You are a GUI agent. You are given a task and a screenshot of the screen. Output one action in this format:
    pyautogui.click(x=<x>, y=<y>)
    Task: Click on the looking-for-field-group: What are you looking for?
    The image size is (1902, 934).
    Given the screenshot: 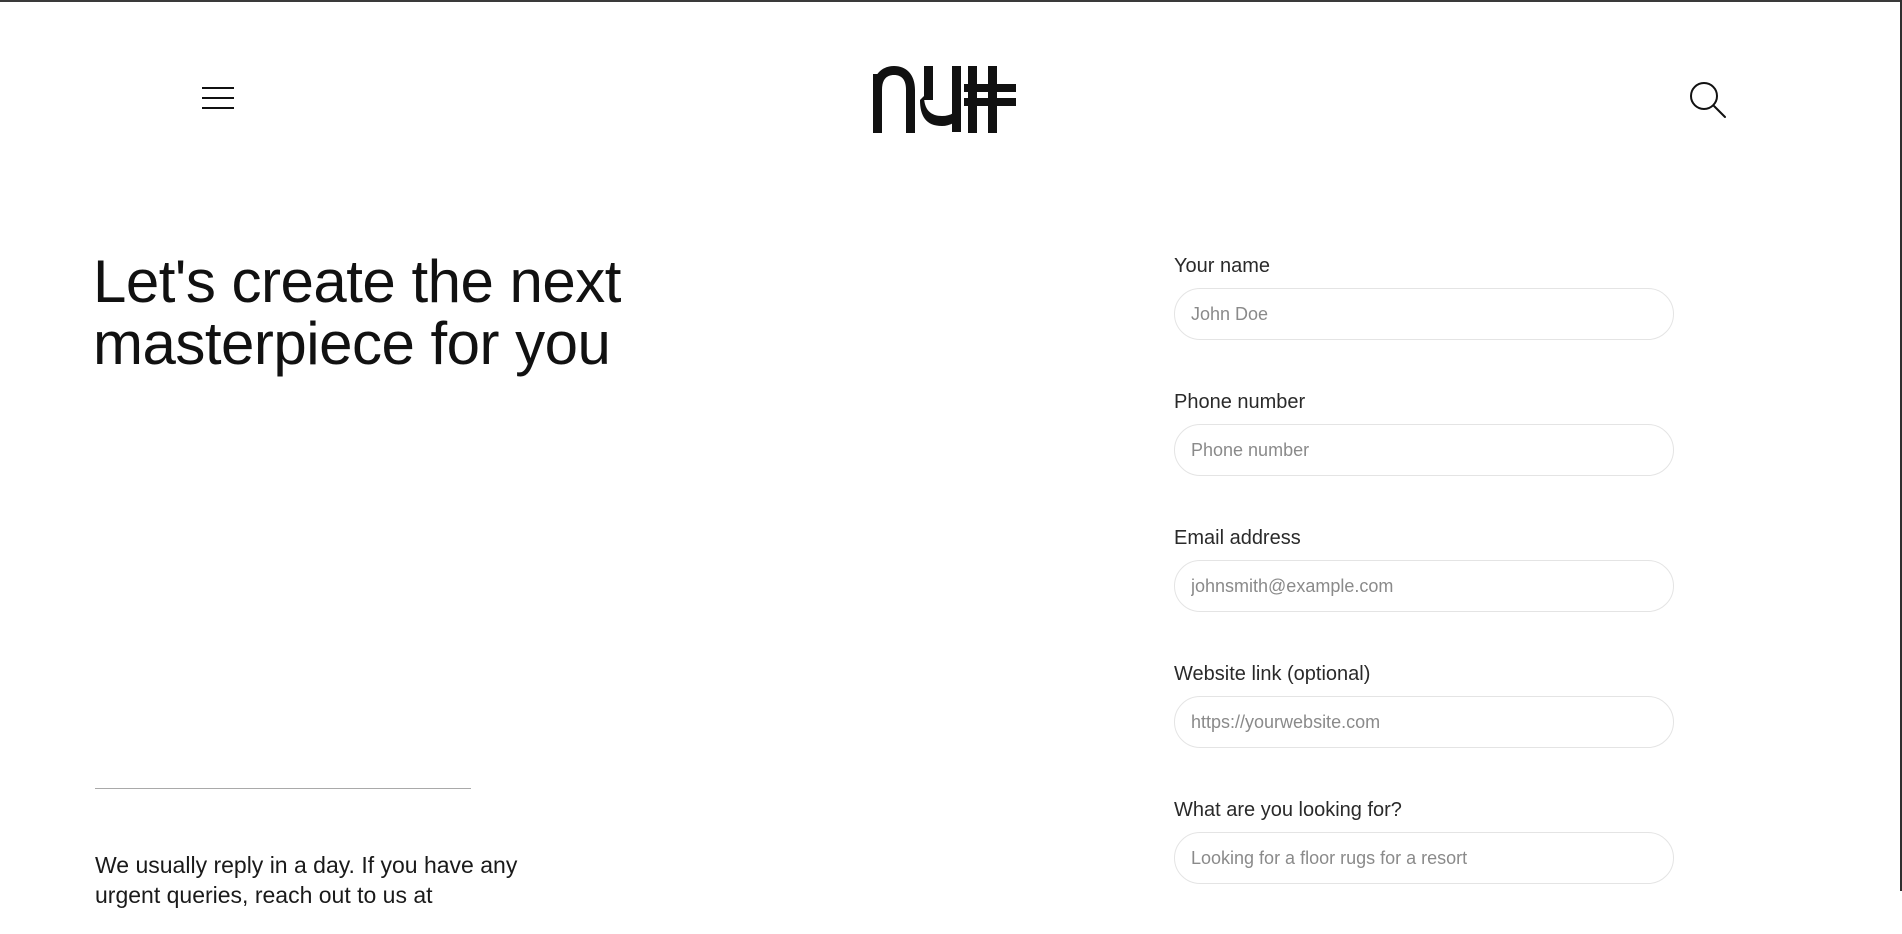 What is the action you would take?
    pyautogui.click(x=1424, y=866)
    